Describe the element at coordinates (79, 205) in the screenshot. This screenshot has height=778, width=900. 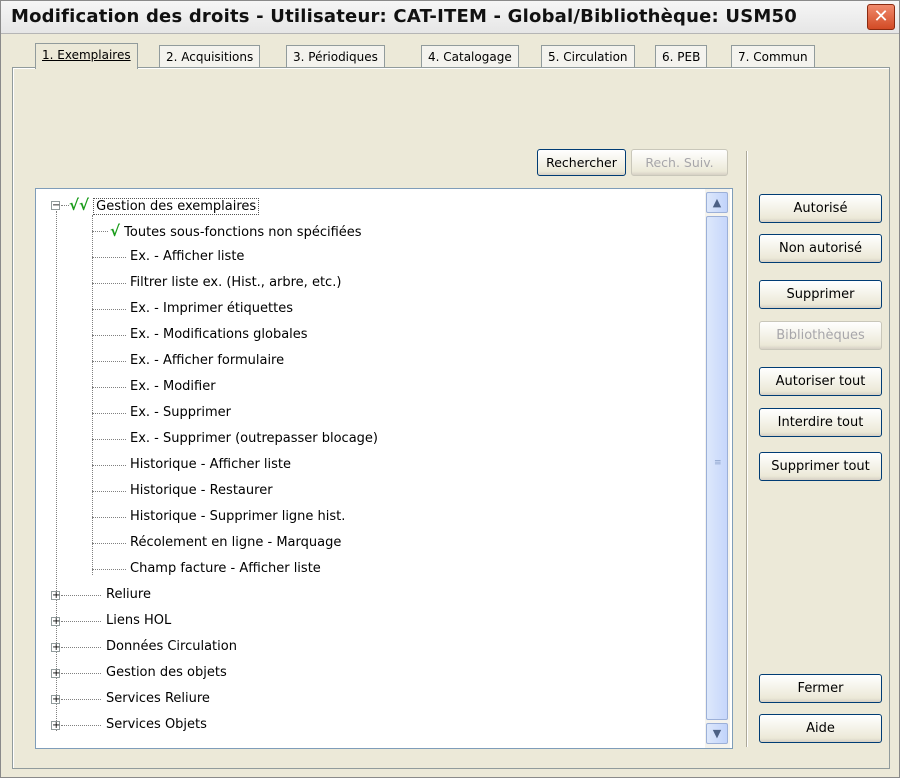
I see `double-check-icon: √√` at that location.